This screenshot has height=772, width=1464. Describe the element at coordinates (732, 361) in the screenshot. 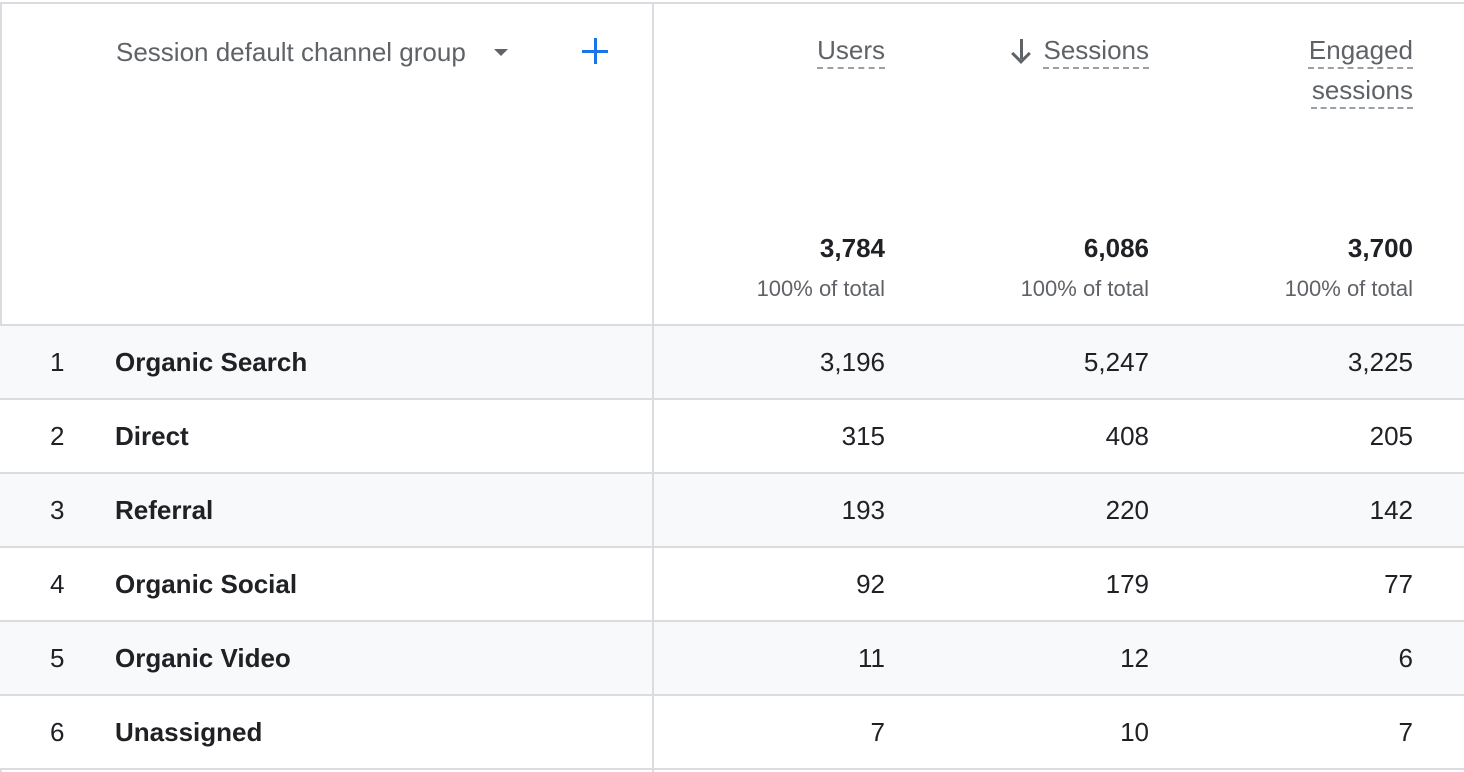

I see `table-row: 1 Organic Search 3,196 5,247 3,225` at that location.